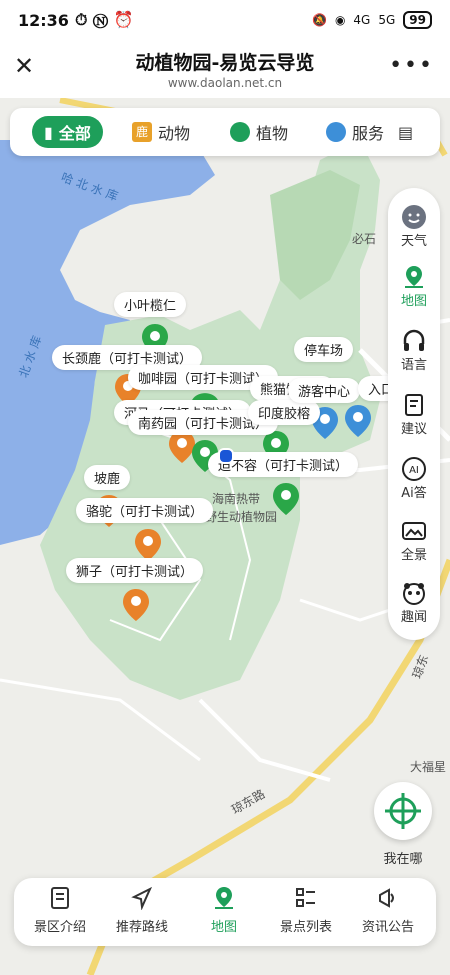 The width and height of the screenshot is (450, 975). I want to click on signal-4g: 4G, so click(362, 20).